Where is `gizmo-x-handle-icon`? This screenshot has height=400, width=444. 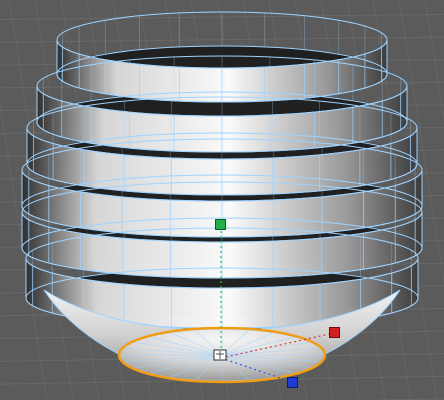 gizmo-x-handle-icon is located at coordinates (334, 332).